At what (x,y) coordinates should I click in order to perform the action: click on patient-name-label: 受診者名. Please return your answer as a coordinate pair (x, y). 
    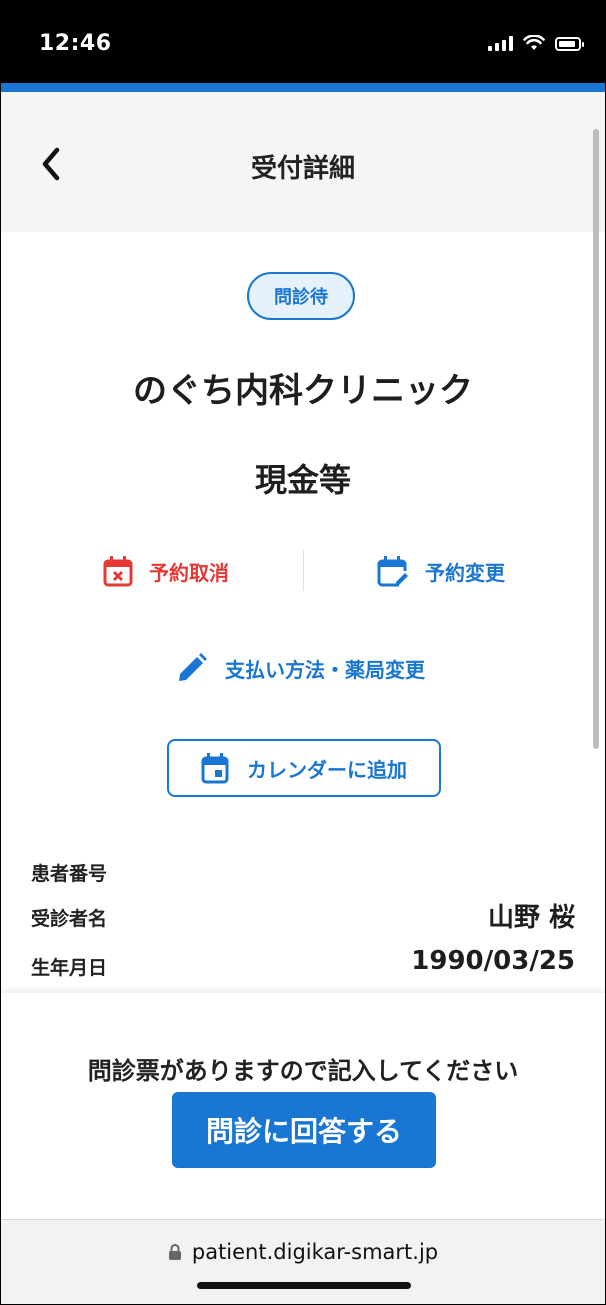
    Looking at the image, I should click on (69, 919).